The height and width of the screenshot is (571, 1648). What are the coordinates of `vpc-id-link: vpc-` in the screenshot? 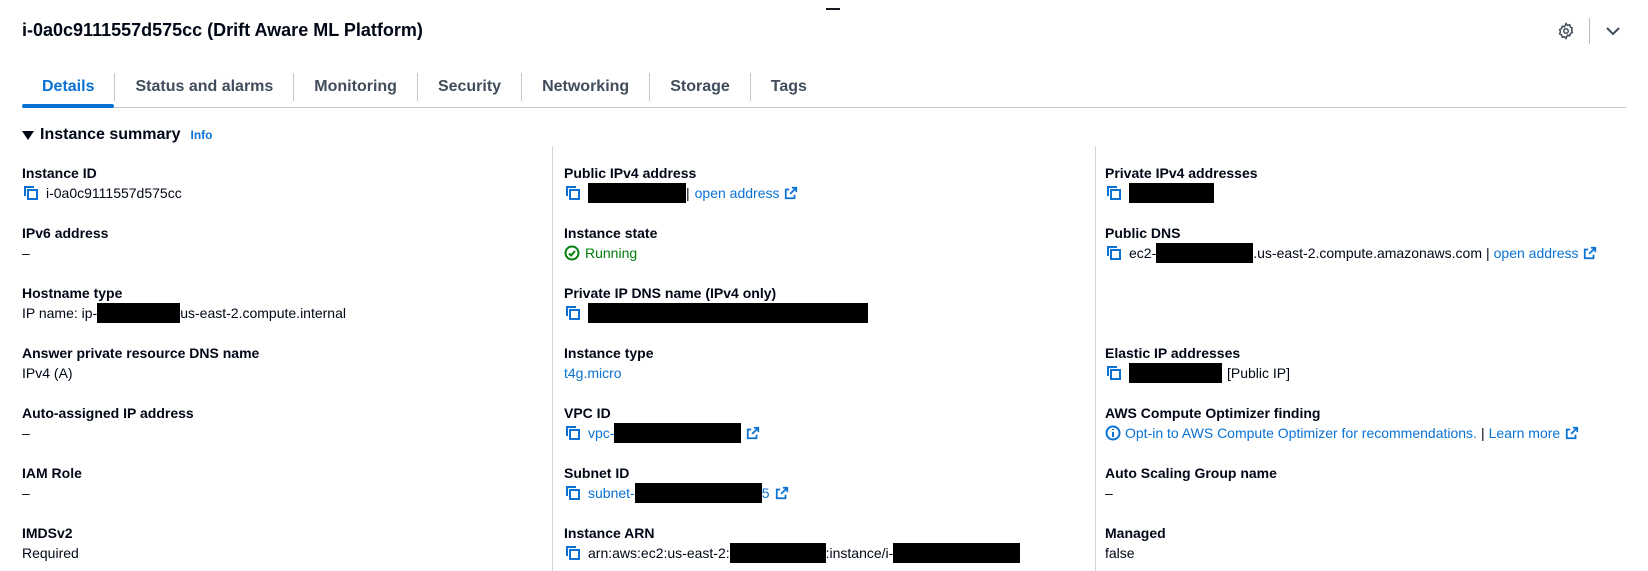 It's located at (601, 433).